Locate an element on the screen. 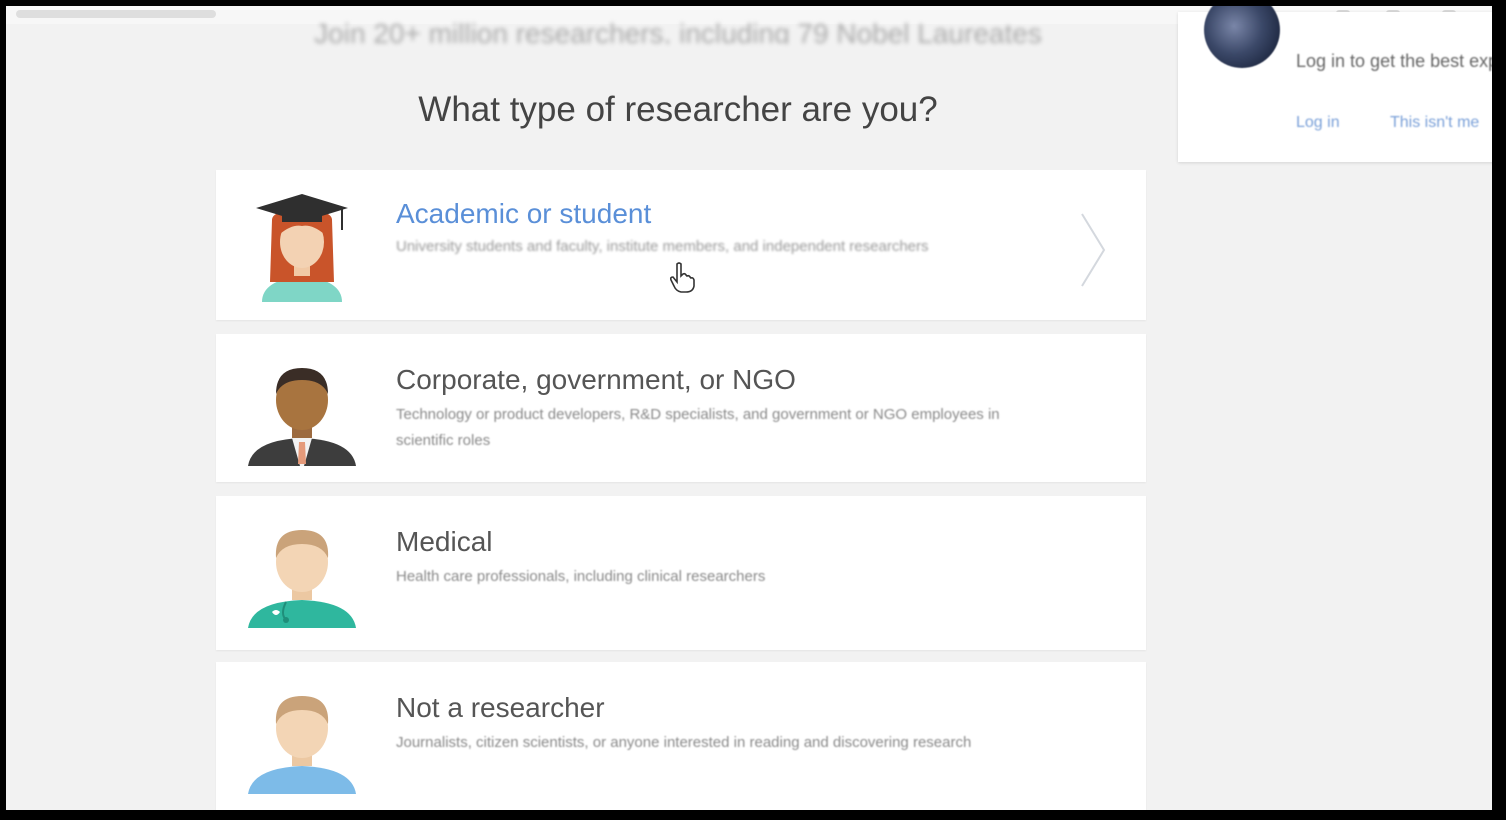 The image size is (1506, 820). login-link: Log in is located at coordinates (1318, 123).